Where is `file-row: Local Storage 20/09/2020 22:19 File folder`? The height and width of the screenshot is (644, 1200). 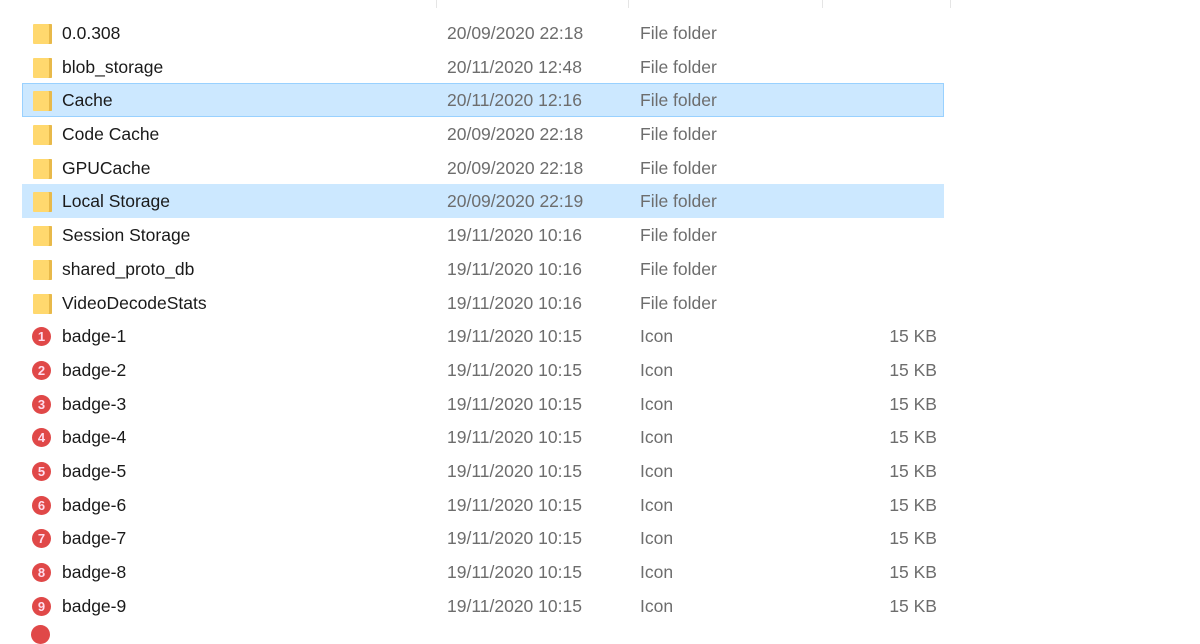 file-row: Local Storage 20/09/2020 22:19 File folder is located at coordinates (483, 201).